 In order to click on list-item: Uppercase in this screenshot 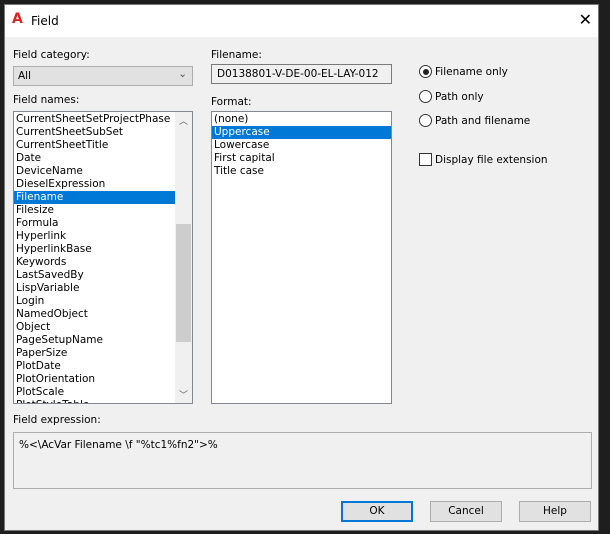, I will do `click(301, 132)`.